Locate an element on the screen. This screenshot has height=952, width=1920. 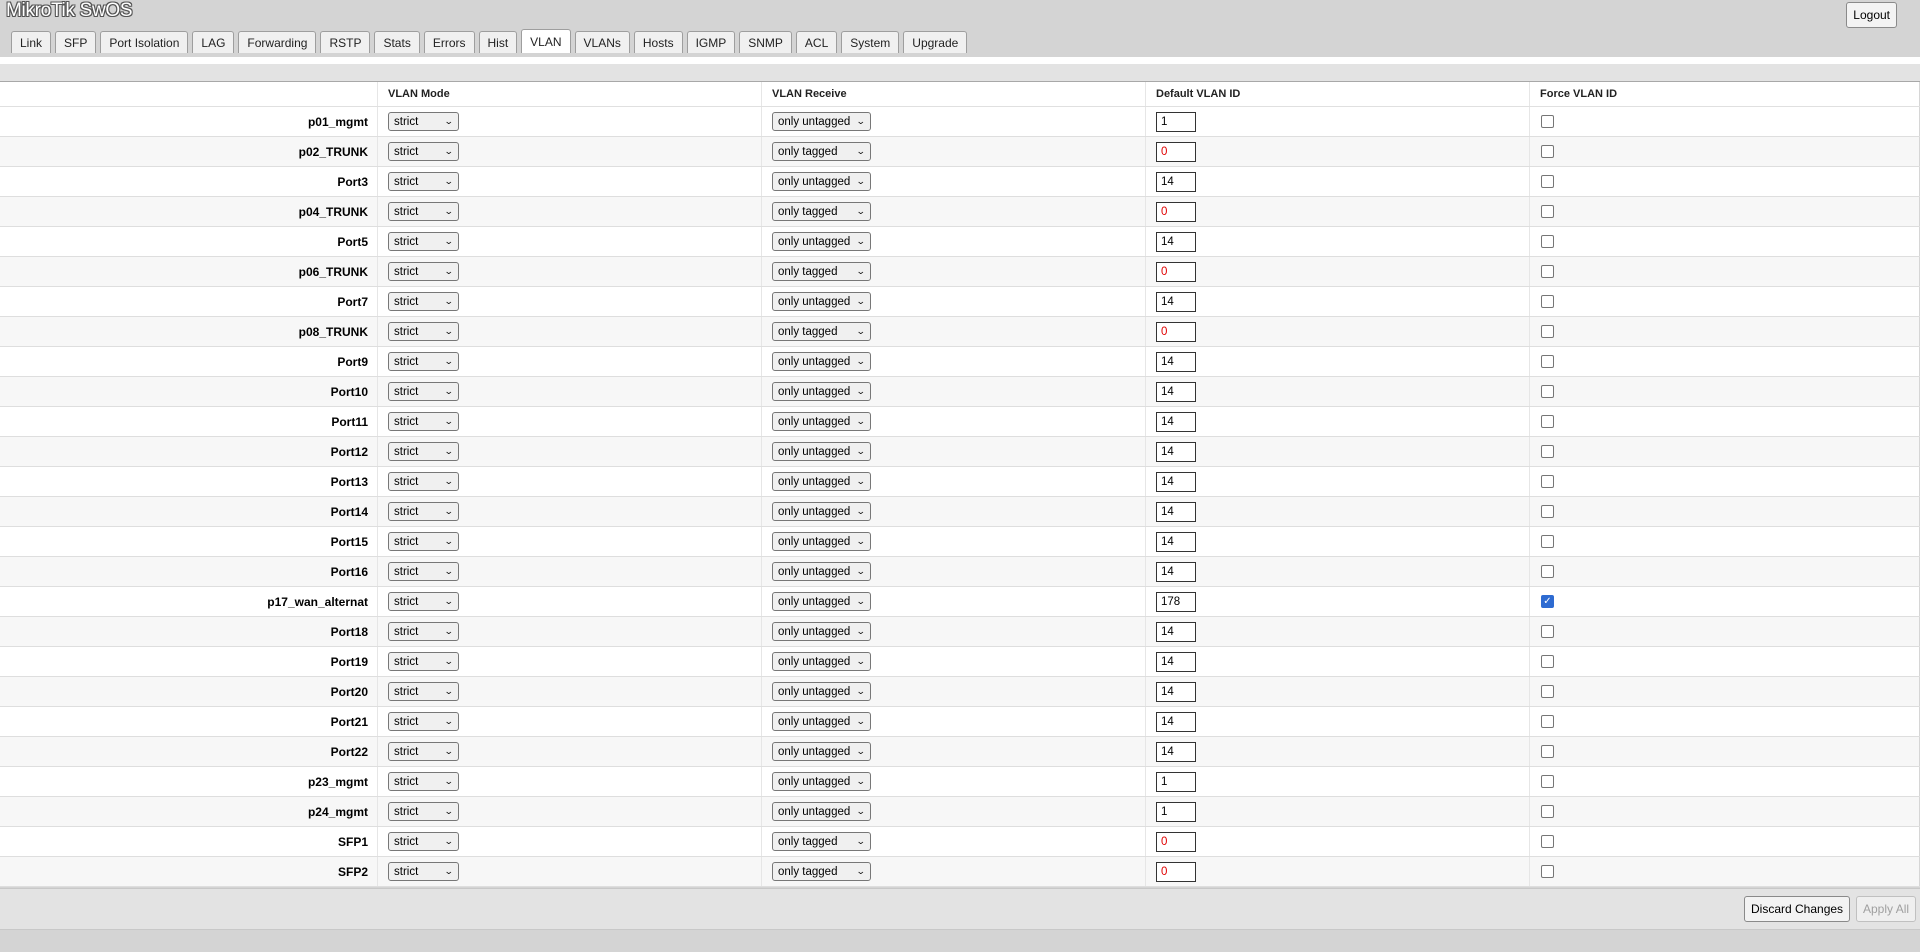
tab-vlans: VLANs is located at coordinates (602, 42).